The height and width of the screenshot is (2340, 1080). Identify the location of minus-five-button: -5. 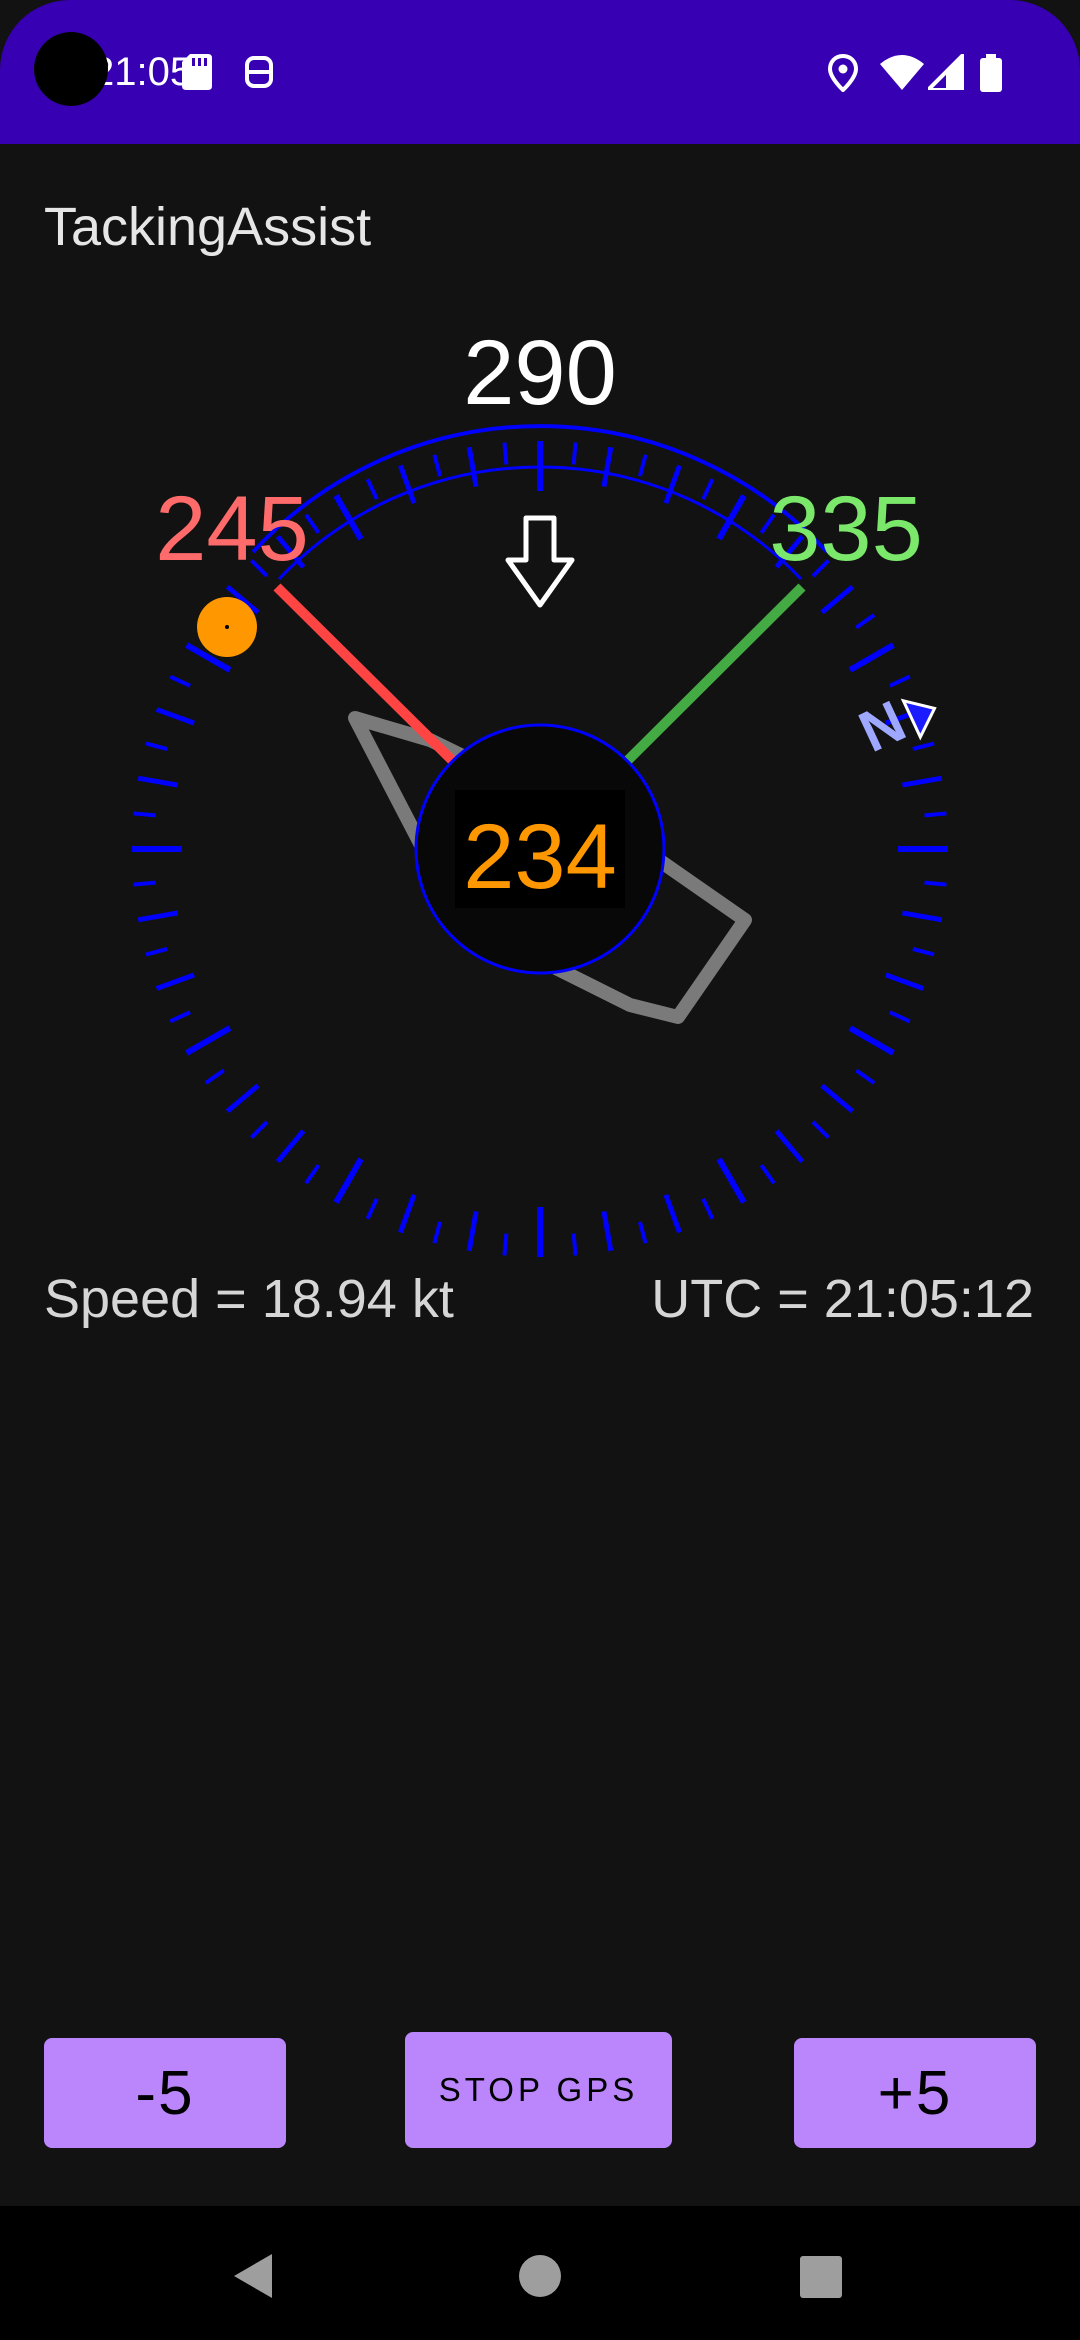
(165, 2093).